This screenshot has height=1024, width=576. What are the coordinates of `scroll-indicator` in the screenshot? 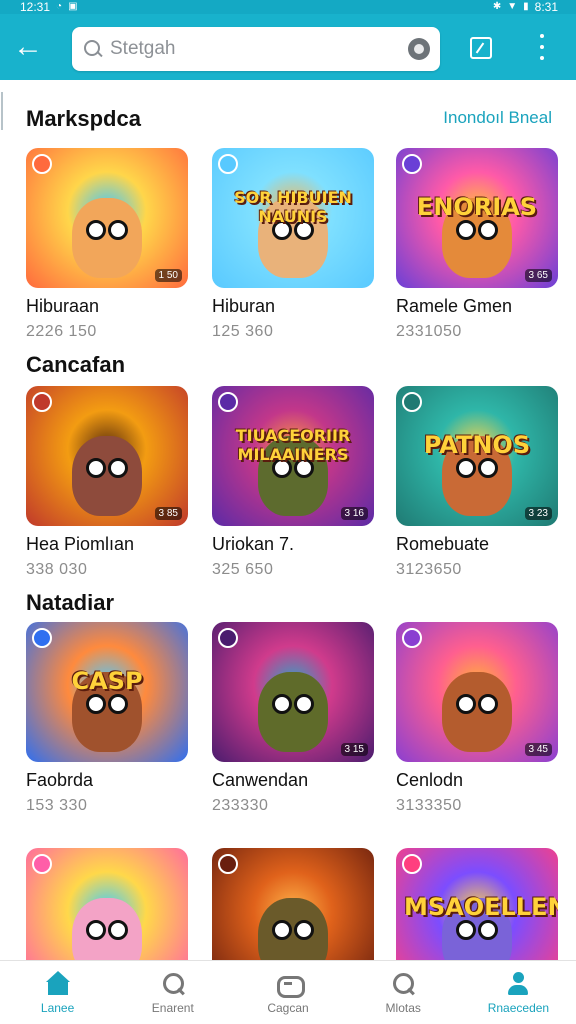 It's located at (2, 111).